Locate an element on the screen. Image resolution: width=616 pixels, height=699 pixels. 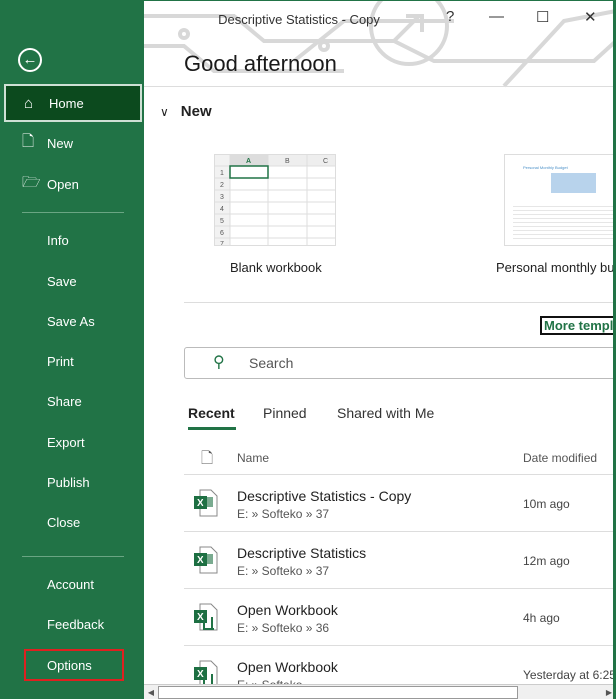
sidebar-item-close: Close is located at coordinates (73, 522).